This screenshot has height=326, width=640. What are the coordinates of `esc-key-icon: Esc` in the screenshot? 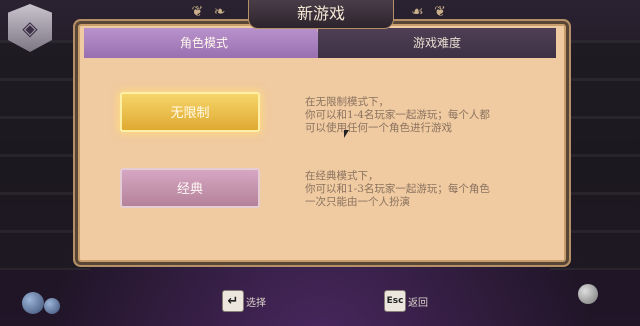 It's located at (395, 301).